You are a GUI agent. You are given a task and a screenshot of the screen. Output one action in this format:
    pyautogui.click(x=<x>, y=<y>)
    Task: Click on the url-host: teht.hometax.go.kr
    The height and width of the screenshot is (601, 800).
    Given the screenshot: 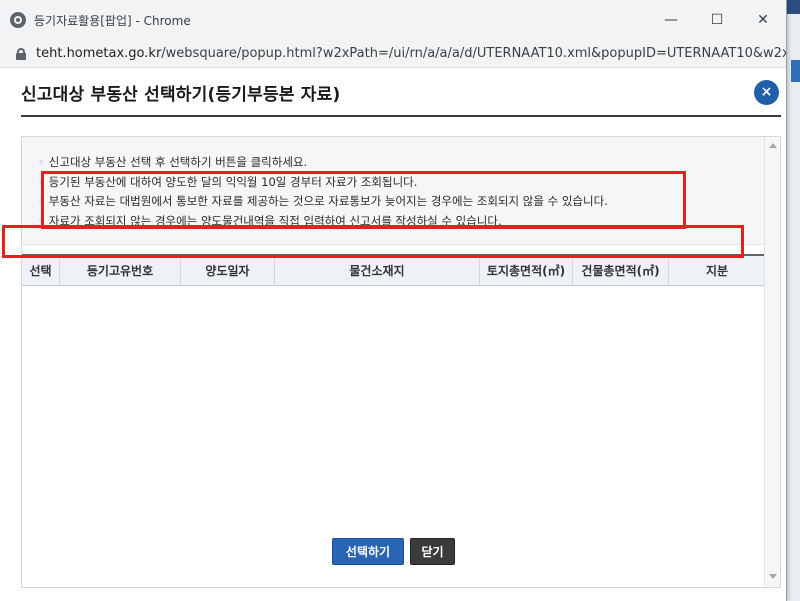 What is the action you would take?
    pyautogui.click(x=99, y=53)
    